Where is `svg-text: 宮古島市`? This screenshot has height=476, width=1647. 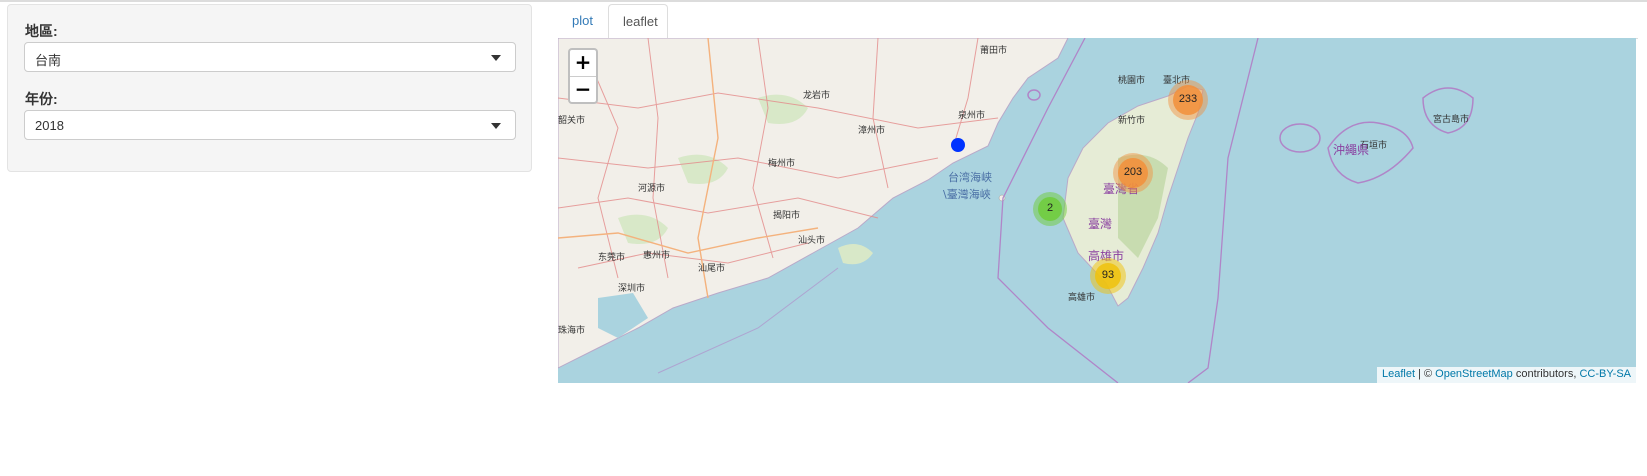 svg-text: 宮古島市 is located at coordinates (1451, 119).